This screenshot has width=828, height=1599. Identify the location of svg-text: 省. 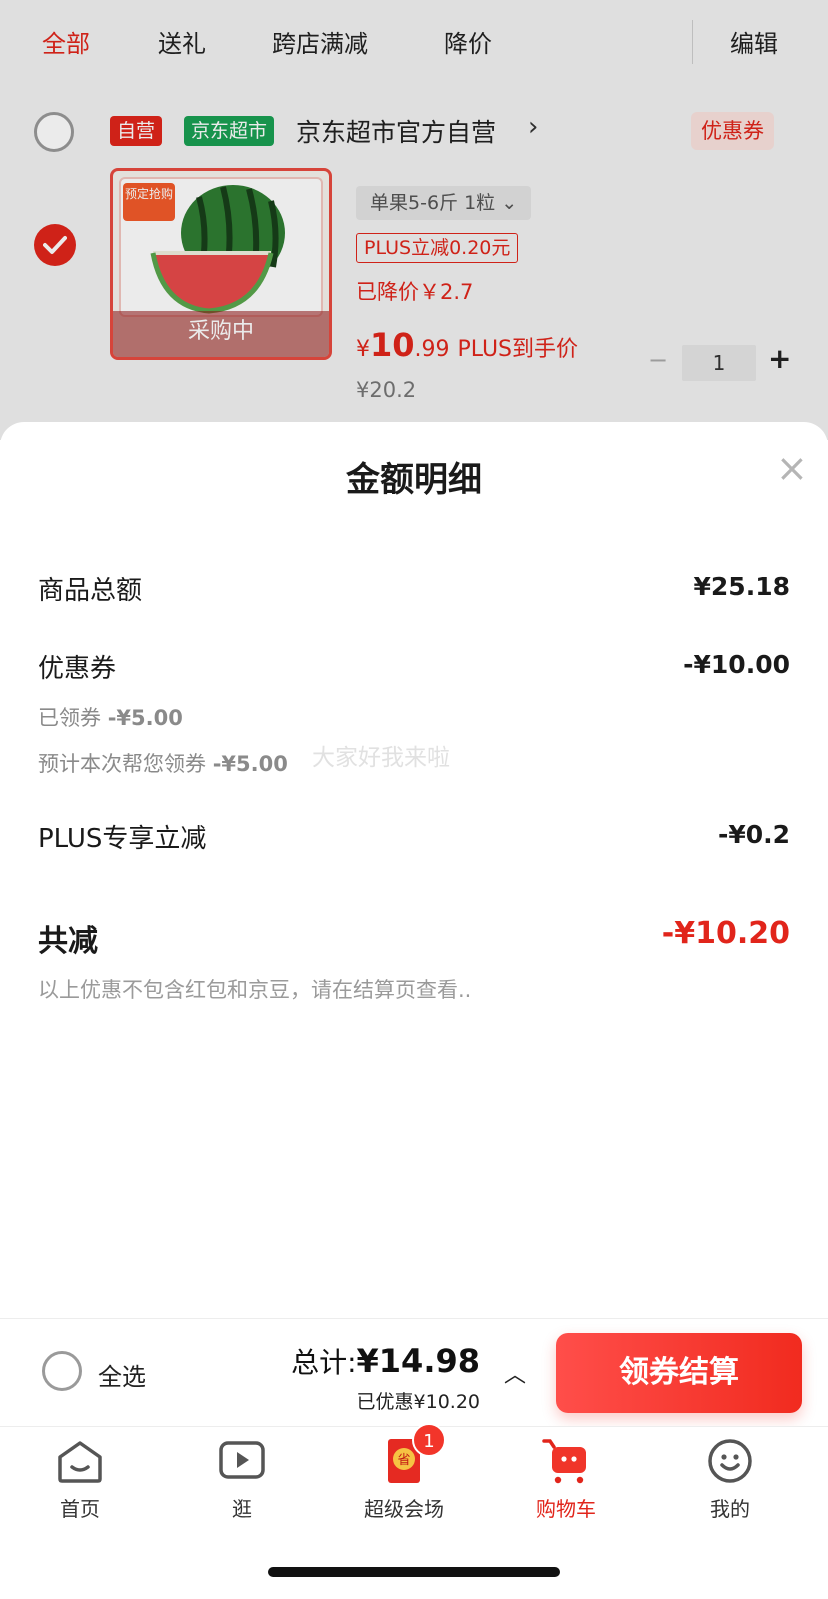
(403, 1460).